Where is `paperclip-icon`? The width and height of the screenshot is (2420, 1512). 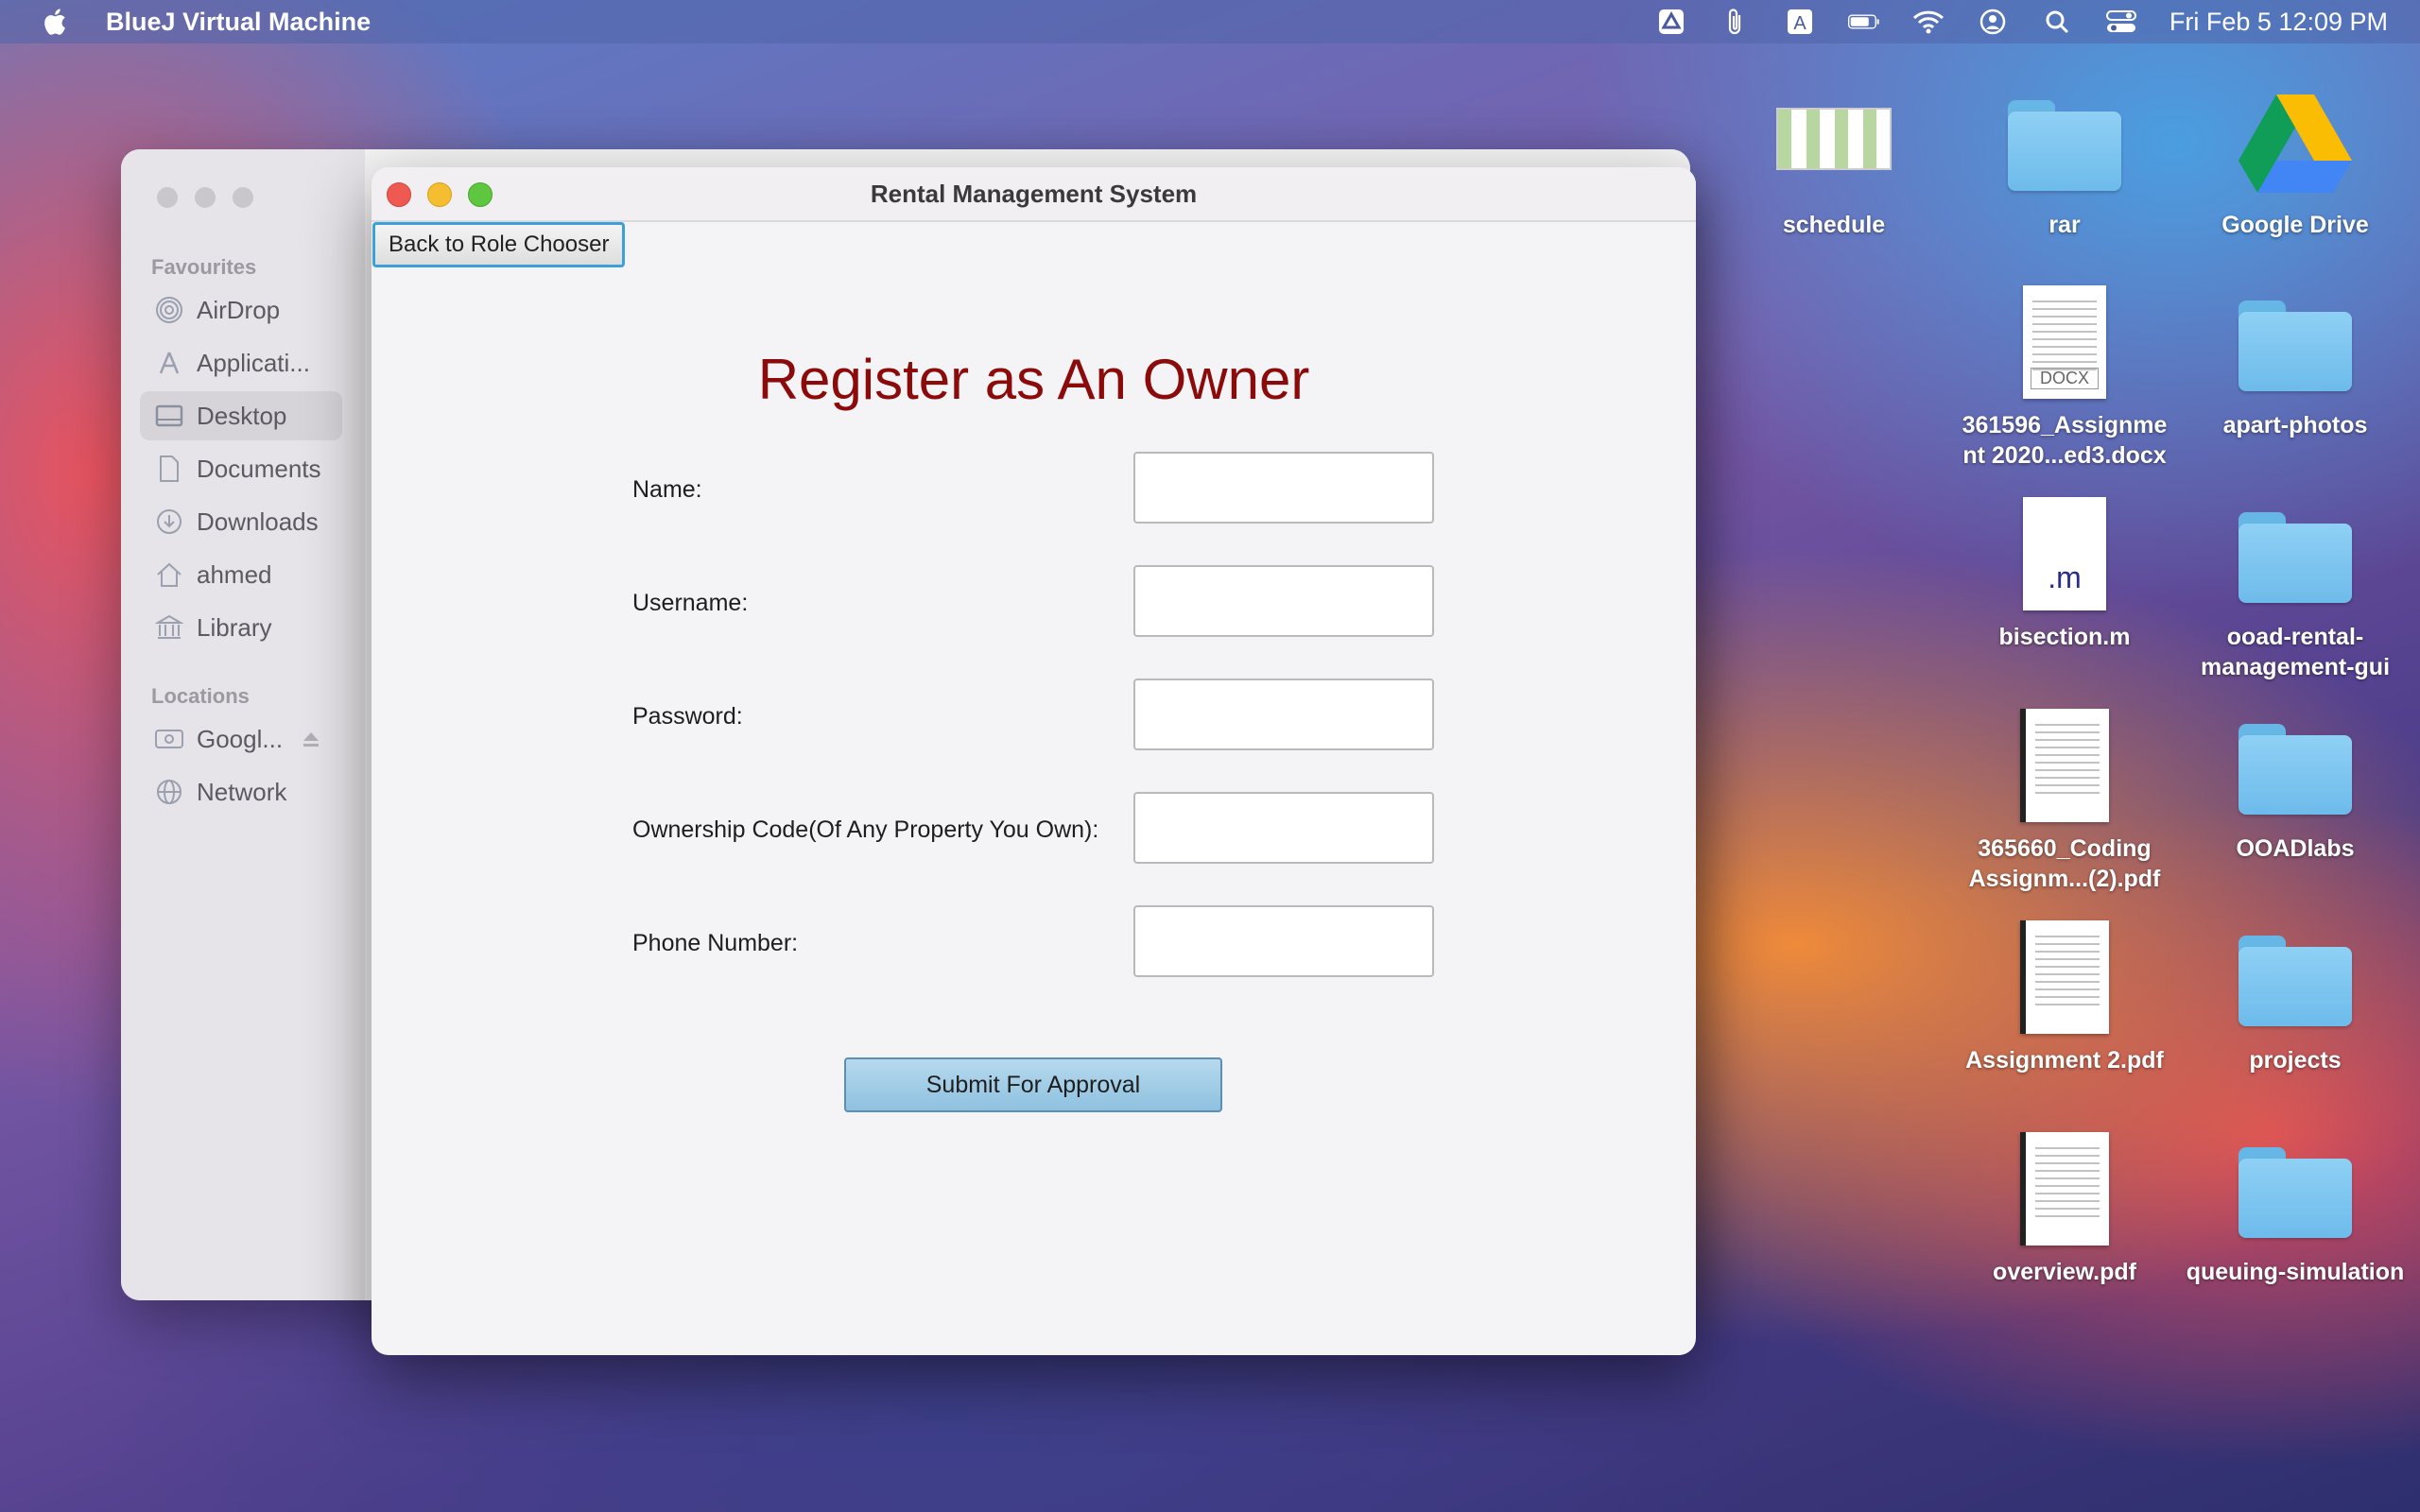
paperclip-icon is located at coordinates (1736, 22).